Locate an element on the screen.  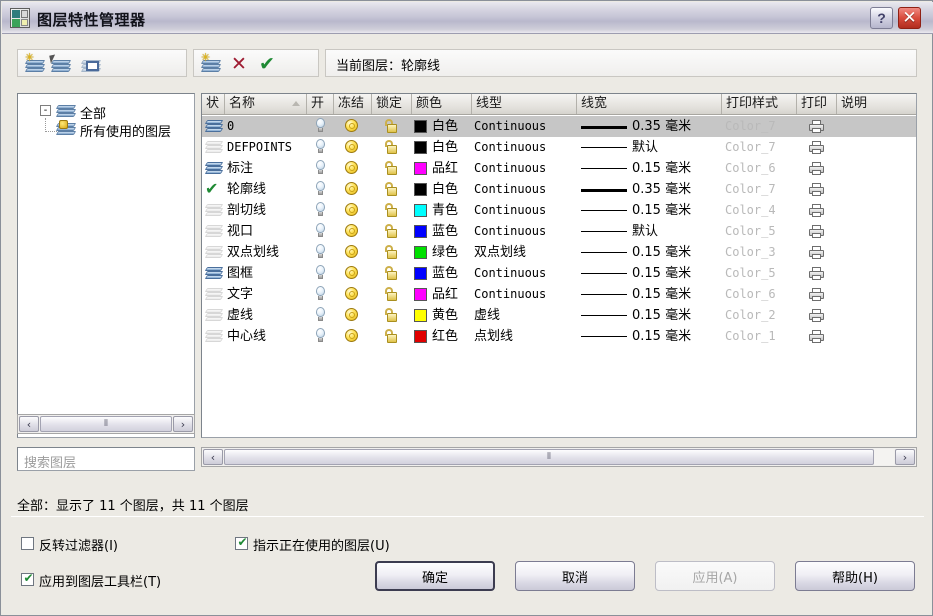
table-row: 视口 蓝色 Continuous 默认 Color_5 is located at coordinates (559, 231).